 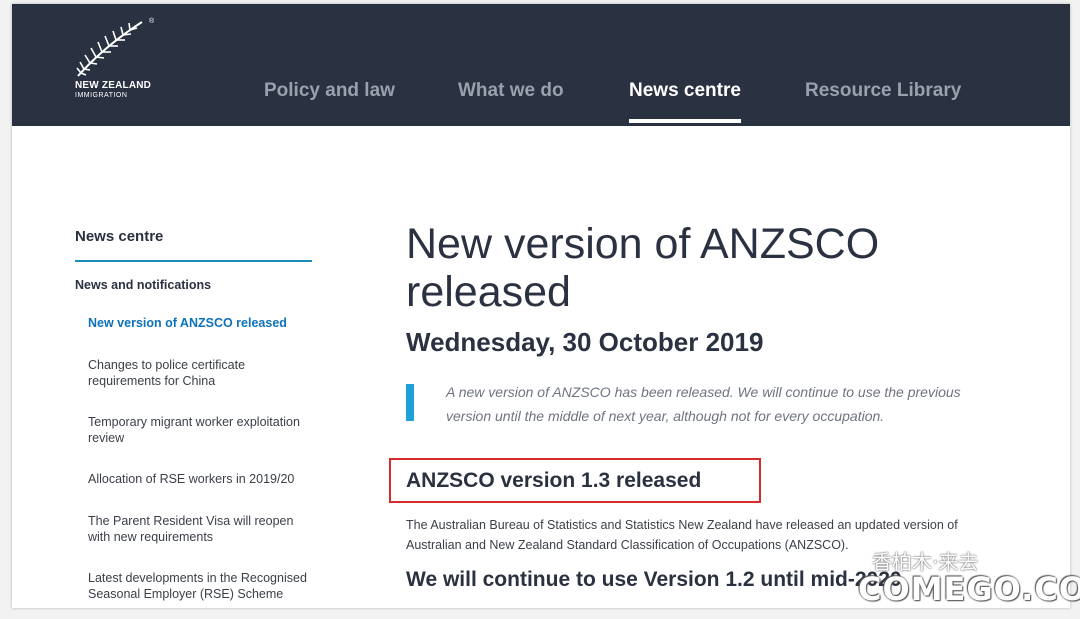 I want to click on watermark: 香柏木·来去 COMEGO.COM, so click(x=969, y=579).